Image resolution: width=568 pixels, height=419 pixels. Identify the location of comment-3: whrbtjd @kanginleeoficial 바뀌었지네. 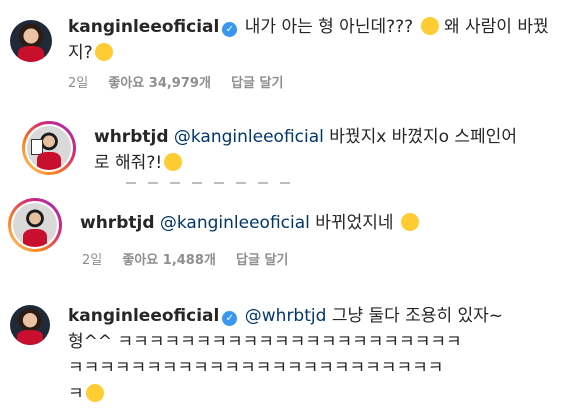
(320, 223).